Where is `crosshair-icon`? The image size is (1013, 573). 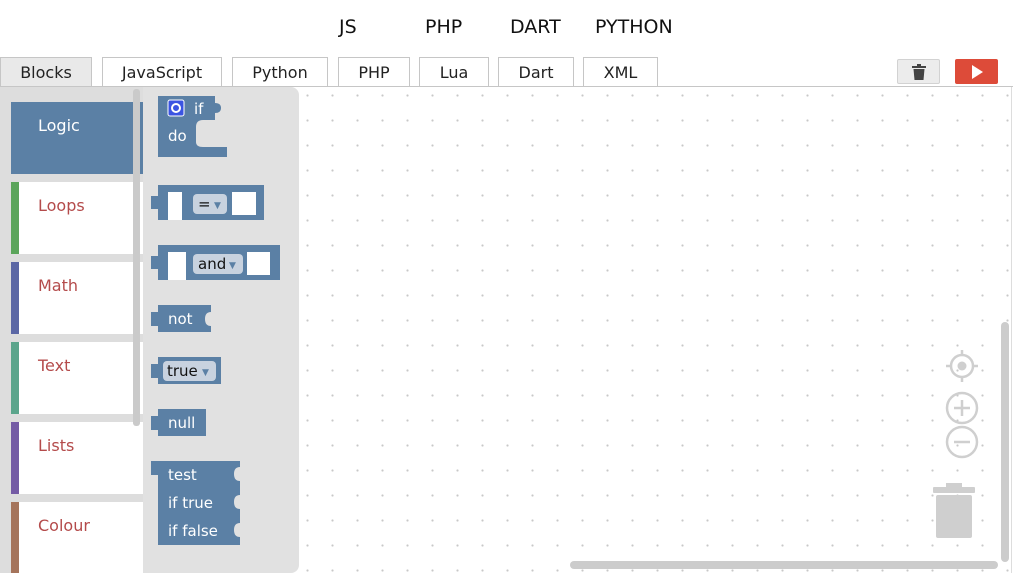
crosshair-icon is located at coordinates (962, 366).